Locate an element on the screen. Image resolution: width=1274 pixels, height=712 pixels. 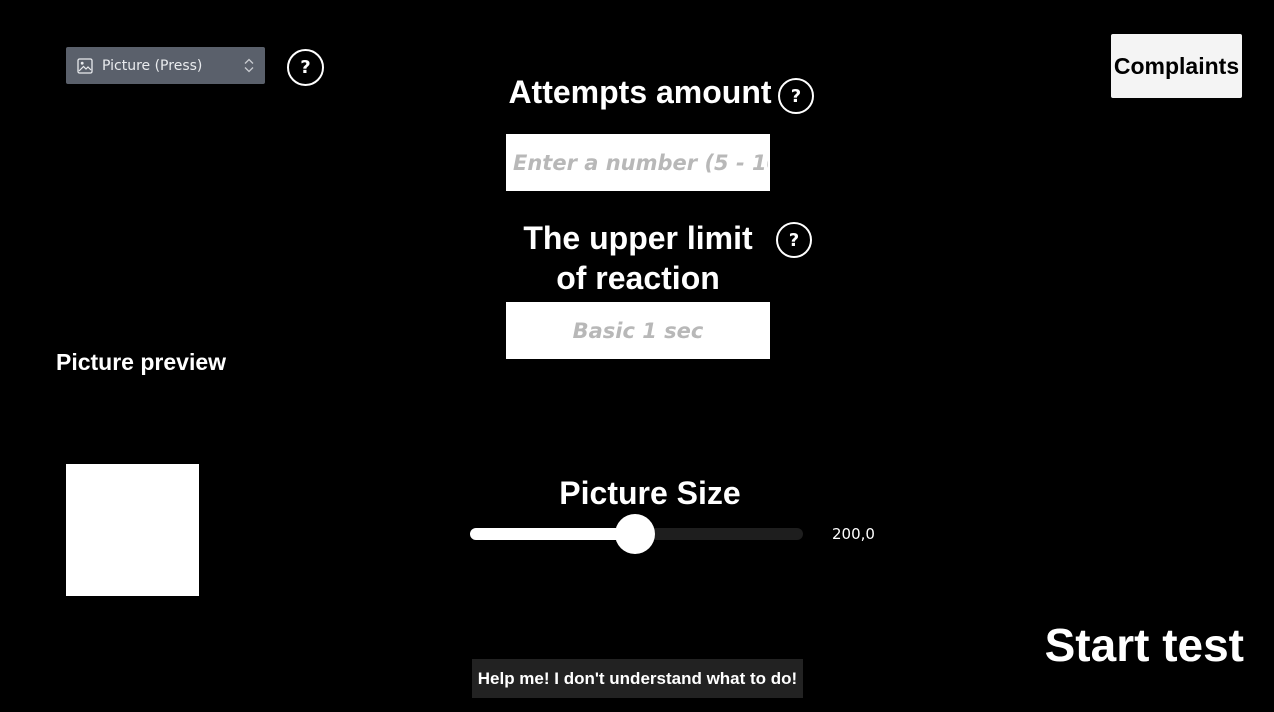
mode-help-button: ? is located at coordinates (305, 67).